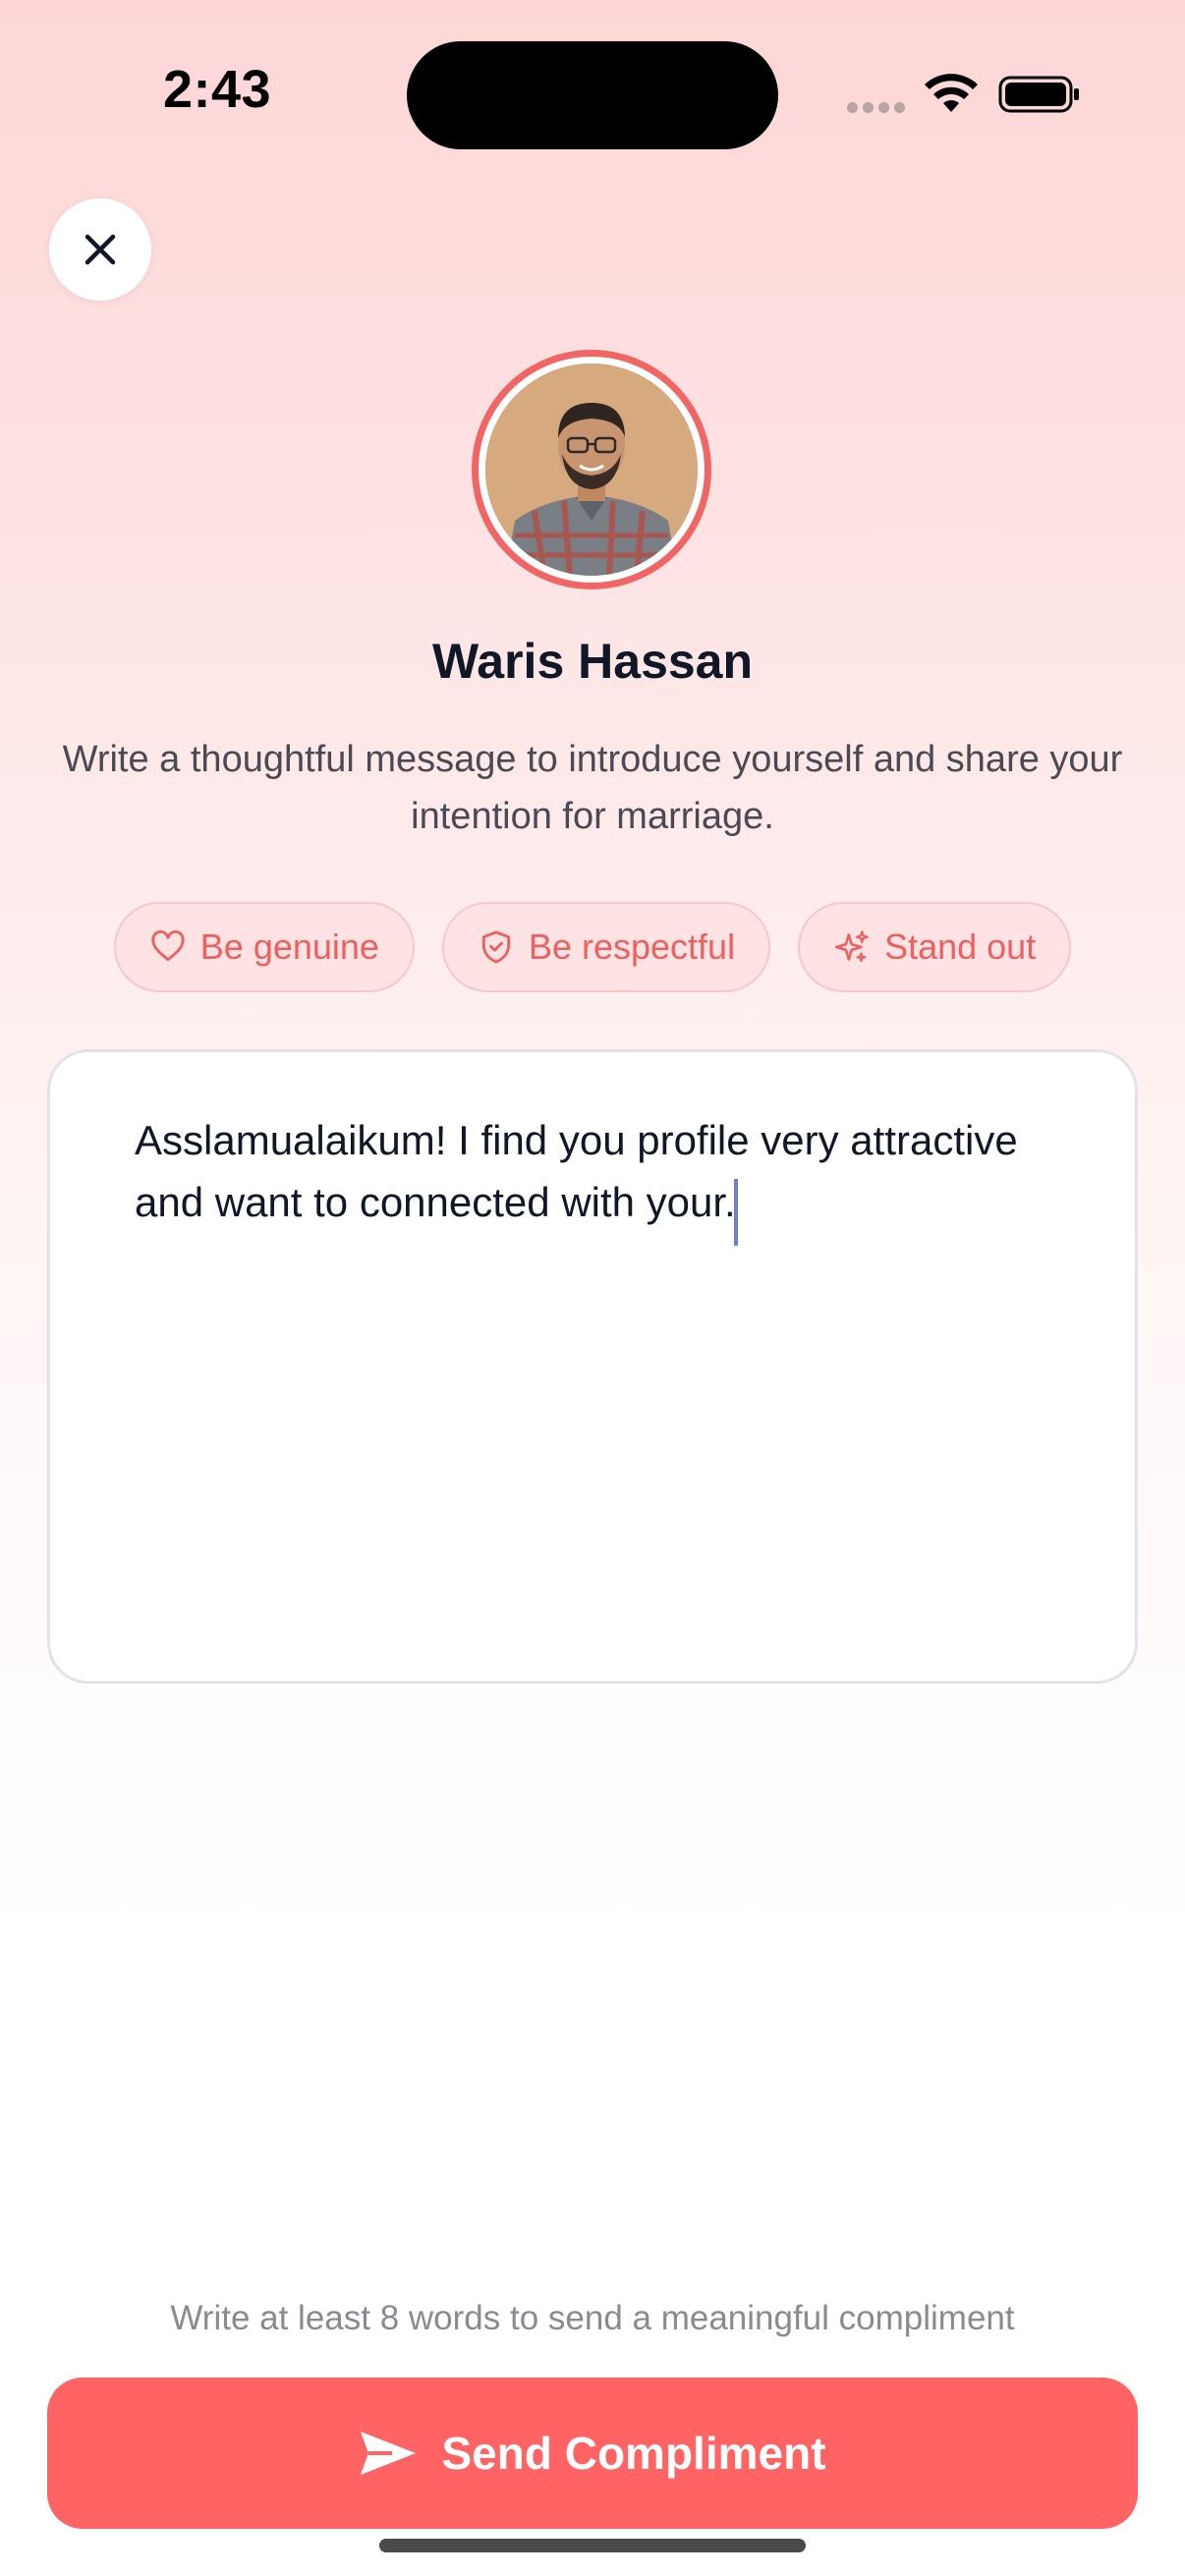  Describe the element at coordinates (389, 2453) in the screenshot. I see `send-icon` at that location.